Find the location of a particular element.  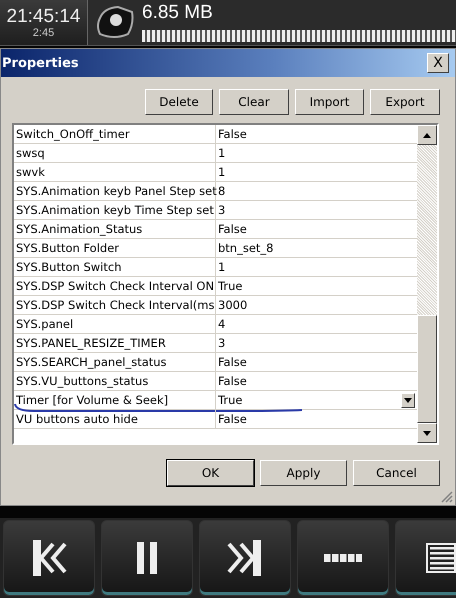

dialog-button: Cancel is located at coordinates (396, 473).